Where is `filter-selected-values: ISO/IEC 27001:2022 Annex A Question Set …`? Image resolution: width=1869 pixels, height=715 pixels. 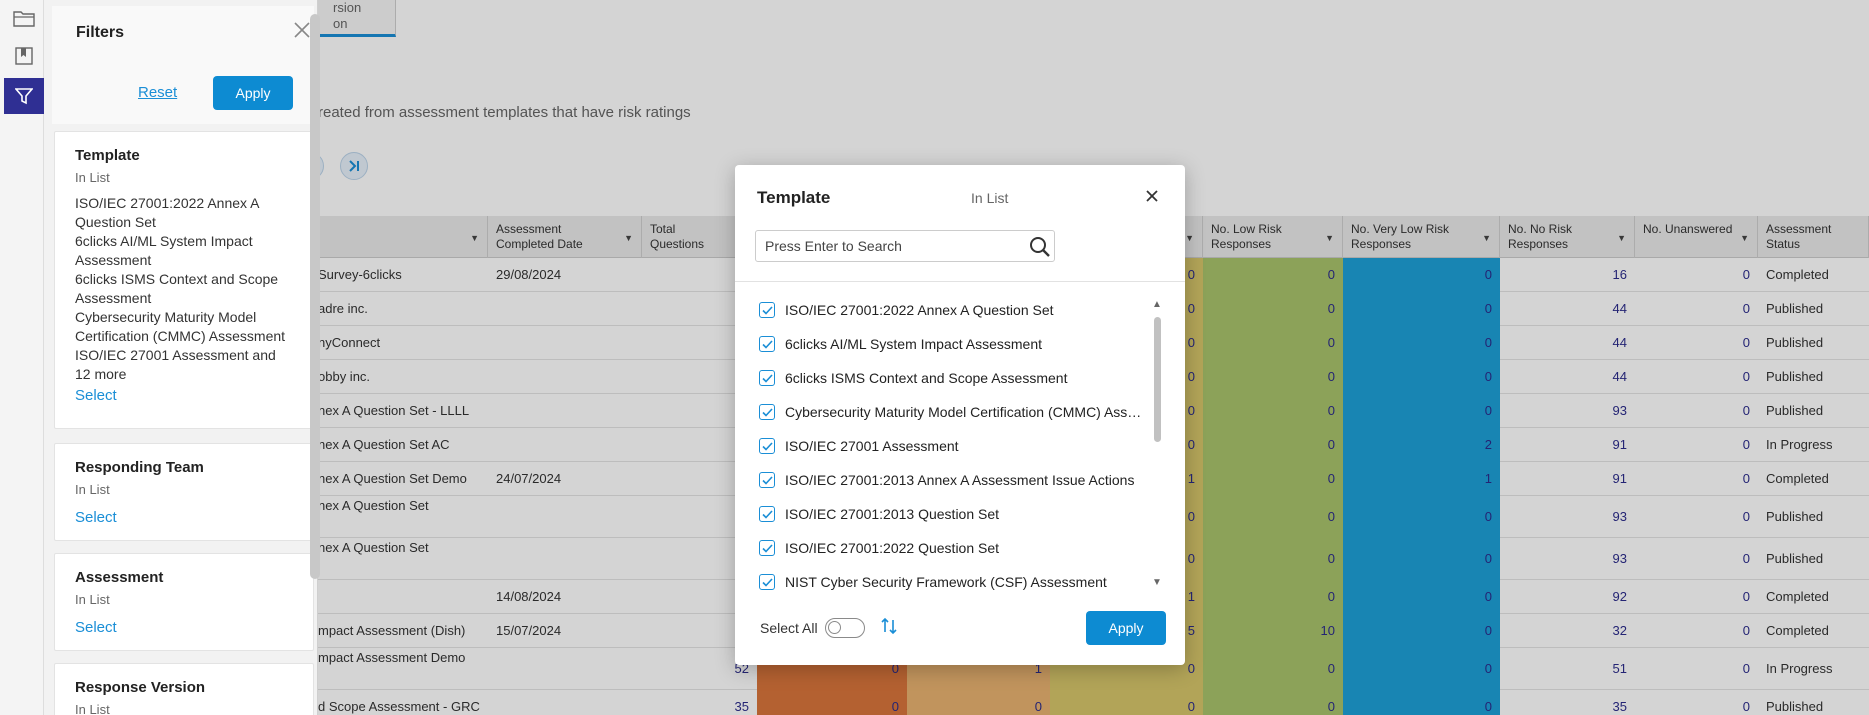 filter-selected-values: ISO/IEC 27001:2022 Annex A Question Set … is located at coordinates (184, 289).